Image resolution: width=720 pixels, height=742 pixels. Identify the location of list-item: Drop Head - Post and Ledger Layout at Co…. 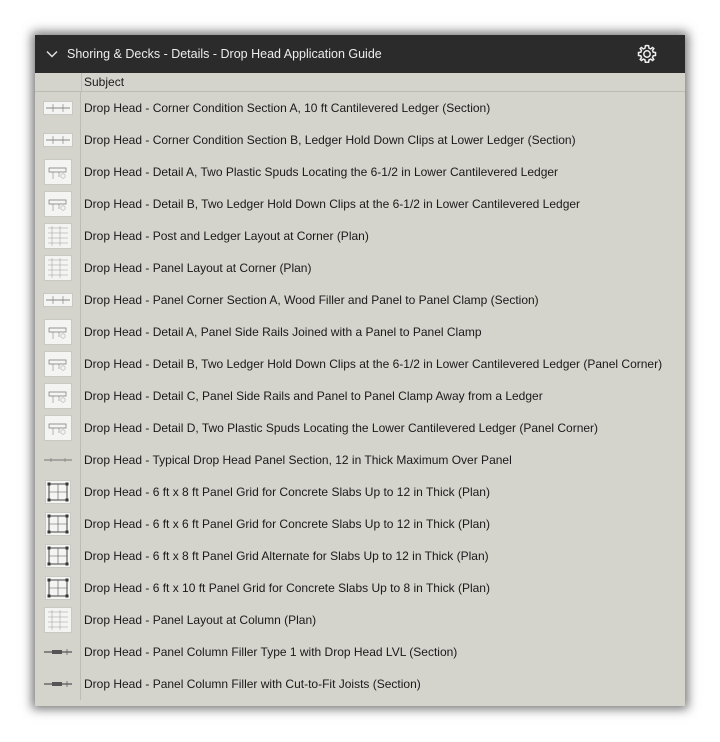
(360, 236).